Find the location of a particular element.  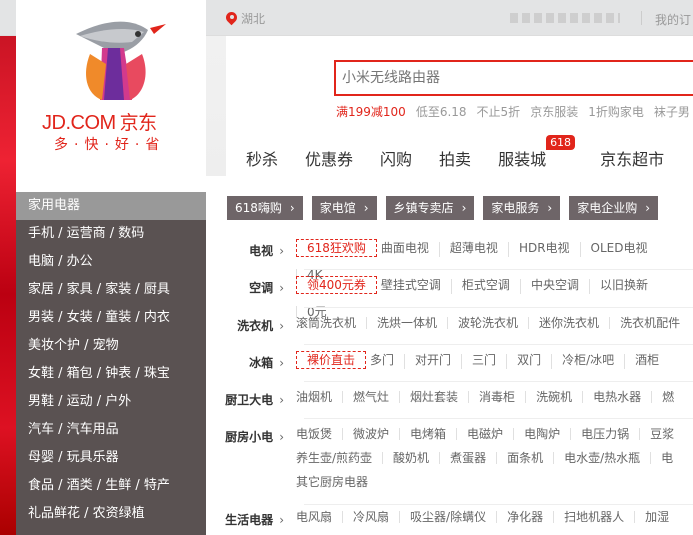

subcategory-link: 中央空调 is located at coordinates (554, 286).